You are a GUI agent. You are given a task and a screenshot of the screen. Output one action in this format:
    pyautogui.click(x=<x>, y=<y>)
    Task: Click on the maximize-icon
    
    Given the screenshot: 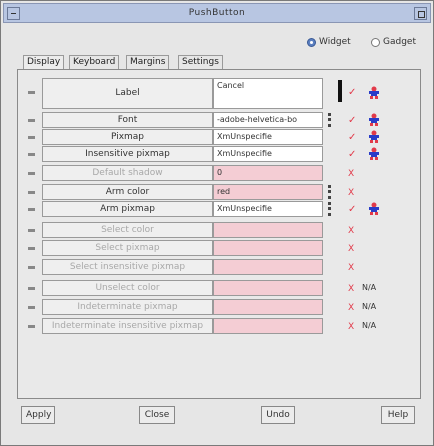 What is the action you would take?
    pyautogui.click(x=420, y=13)
    